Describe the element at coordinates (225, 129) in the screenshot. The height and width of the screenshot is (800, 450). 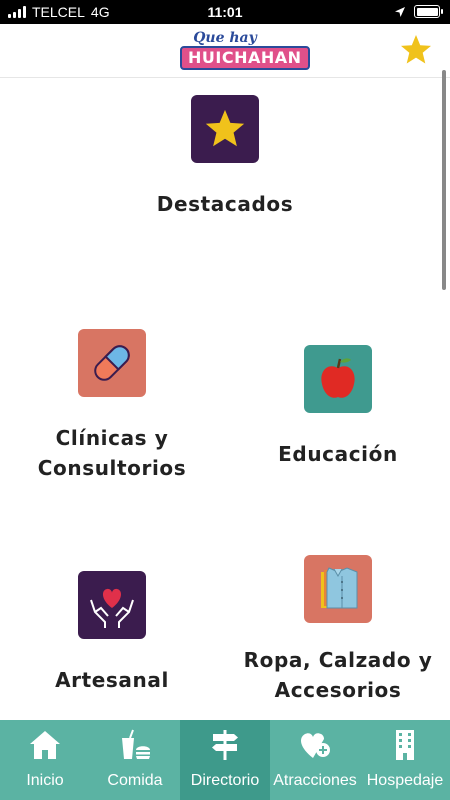
I see `star-icon` at that location.